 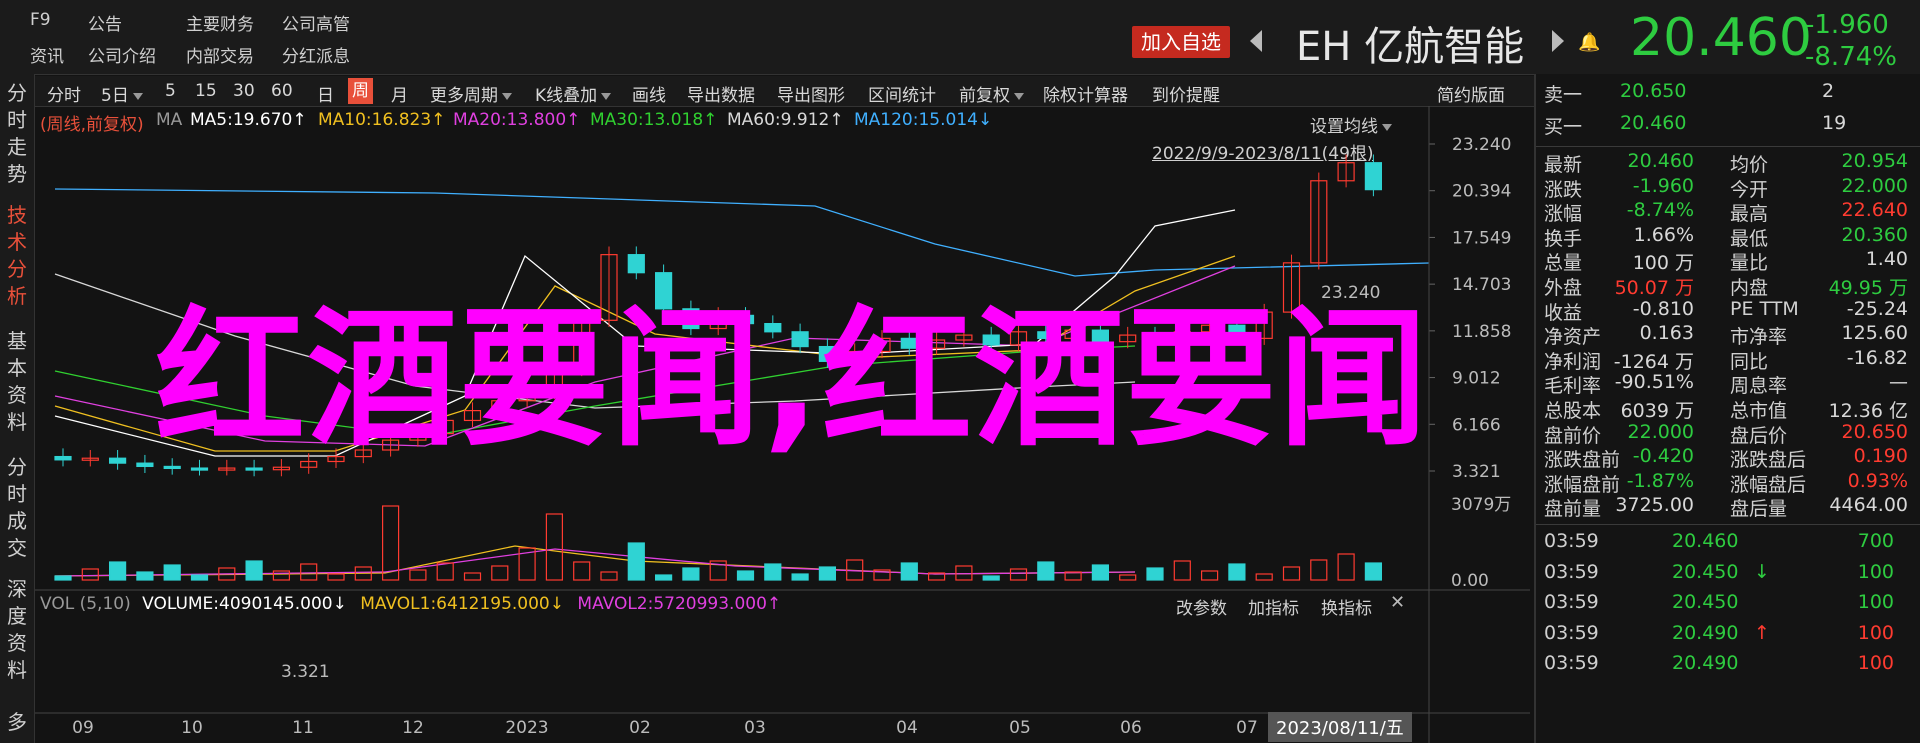 I want to click on bell-icon: 🔔, so click(x=1589, y=42).